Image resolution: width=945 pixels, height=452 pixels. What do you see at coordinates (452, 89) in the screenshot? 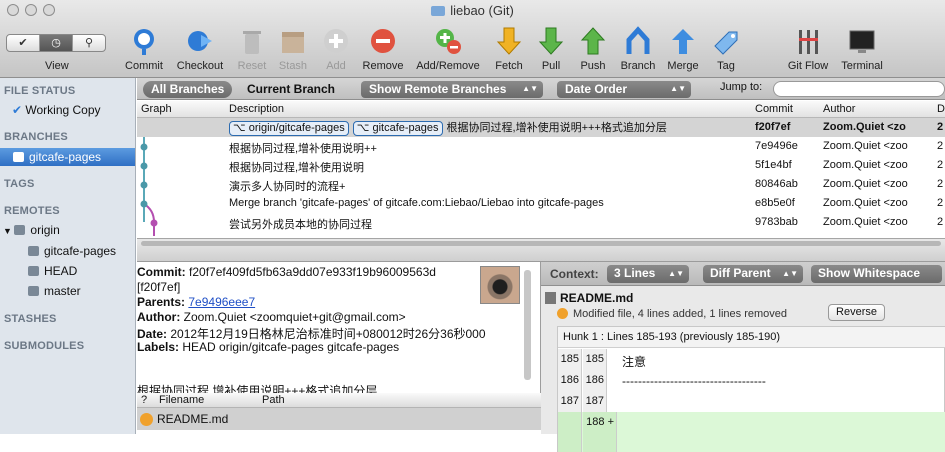
I see `show-remote-branches-dropdown: Show Remote Branches ▲▼` at bounding box center [452, 89].